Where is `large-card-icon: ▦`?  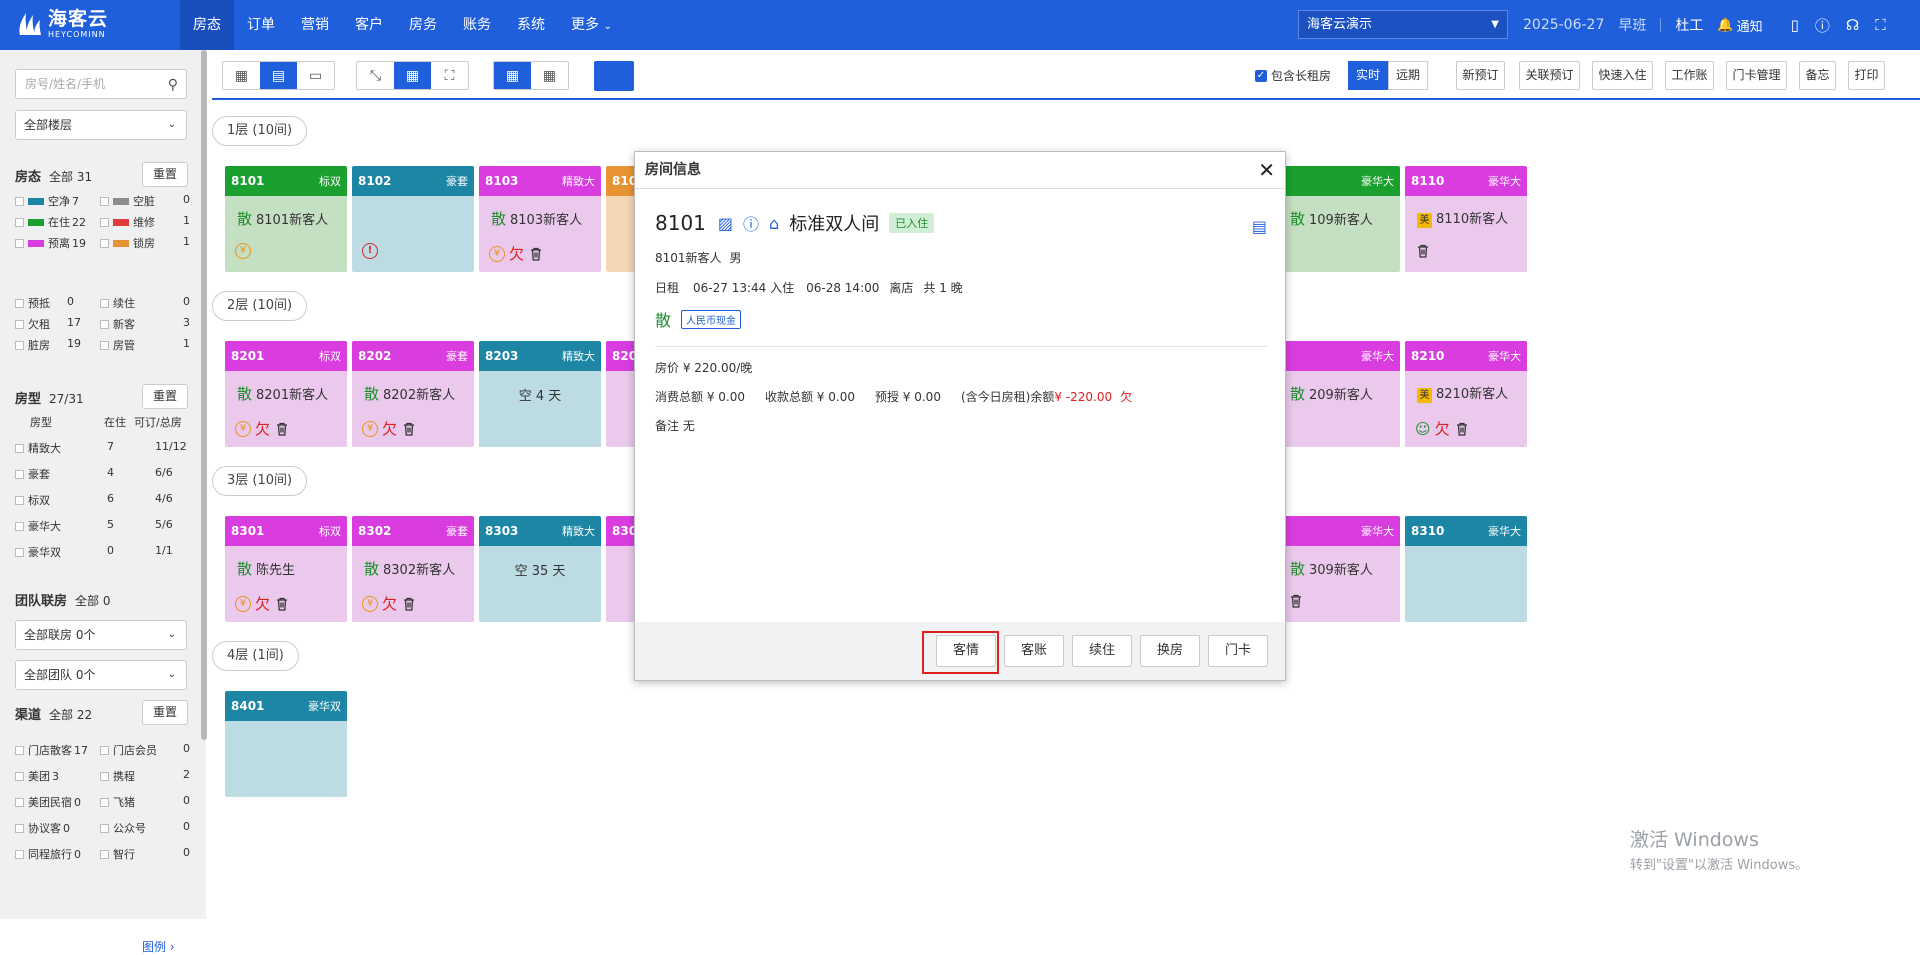
large-card-icon: ▦ is located at coordinates (512, 75).